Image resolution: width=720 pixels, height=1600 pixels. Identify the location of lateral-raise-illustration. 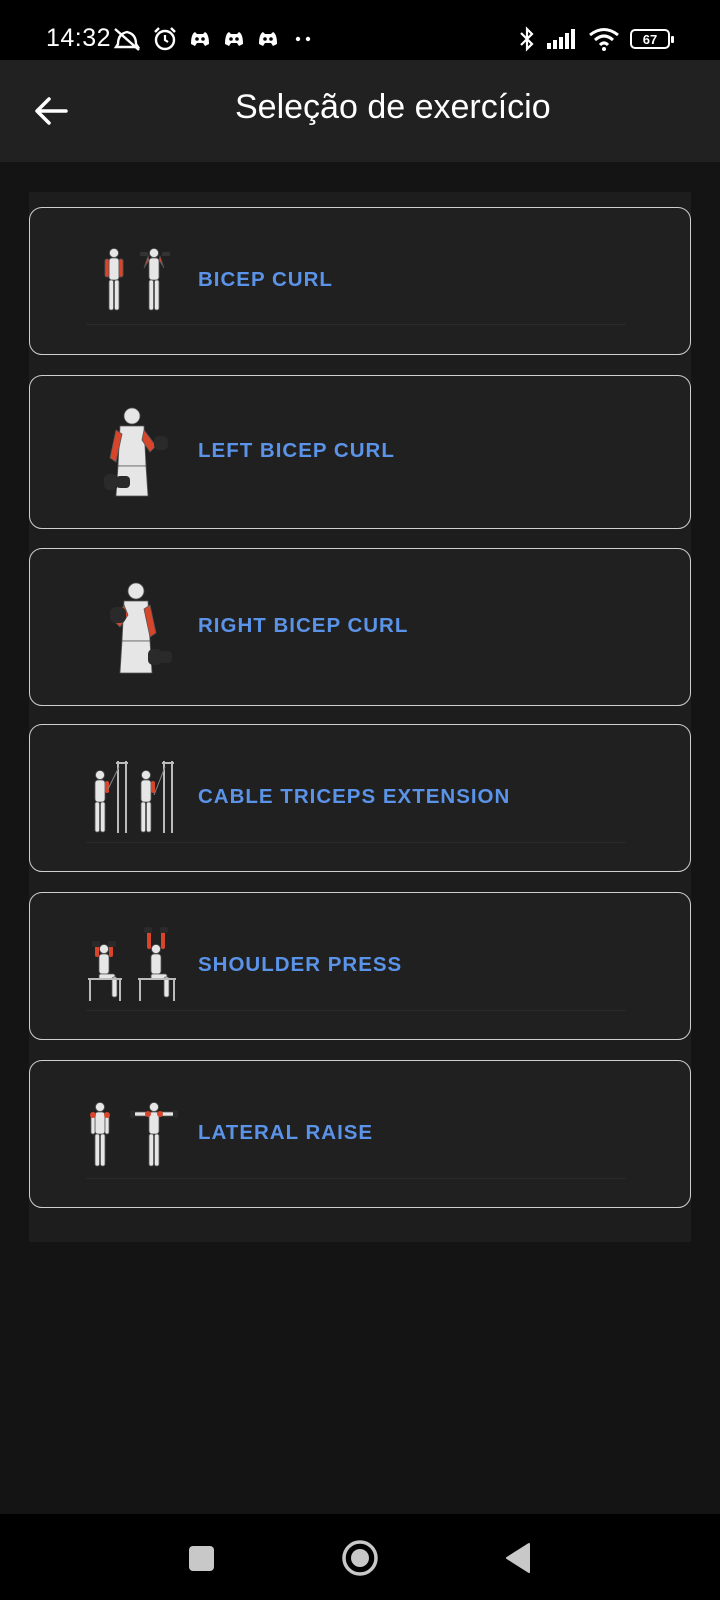
(134, 1135).